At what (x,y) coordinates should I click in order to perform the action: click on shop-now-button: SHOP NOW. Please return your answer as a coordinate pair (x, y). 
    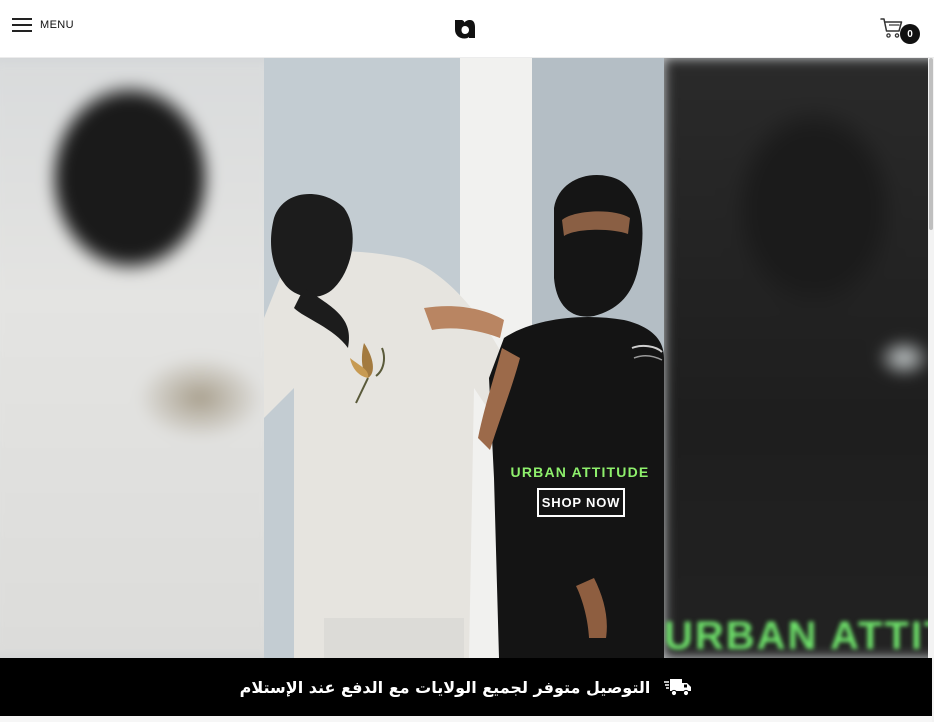
    Looking at the image, I should click on (581, 502).